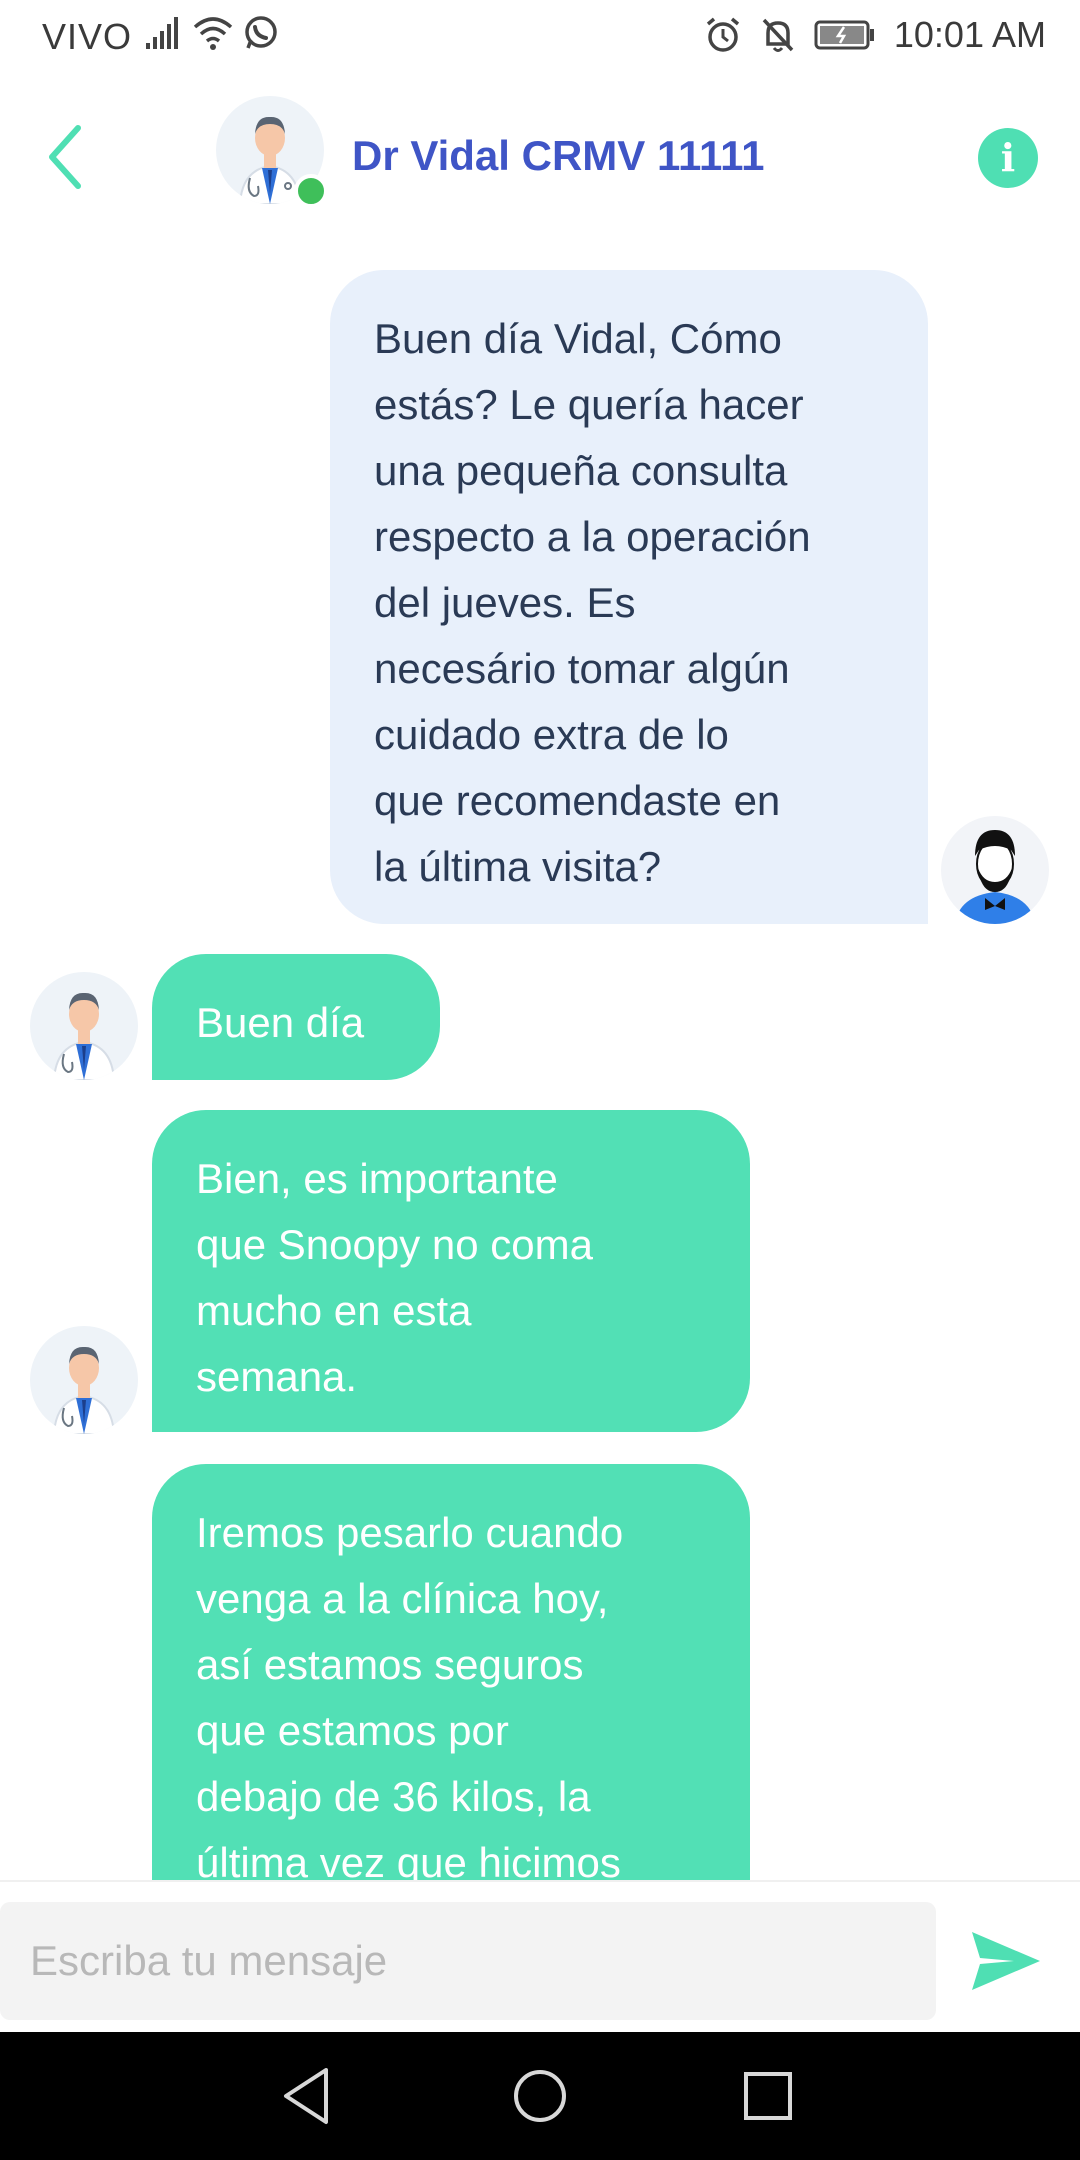 Image resolution: width=1080 pixels, height=2160 pixels. What do you see at coordinates (87, 36) in the screenshot?
I see `carrier-label: VIVO` at bounding box center [87, 36].